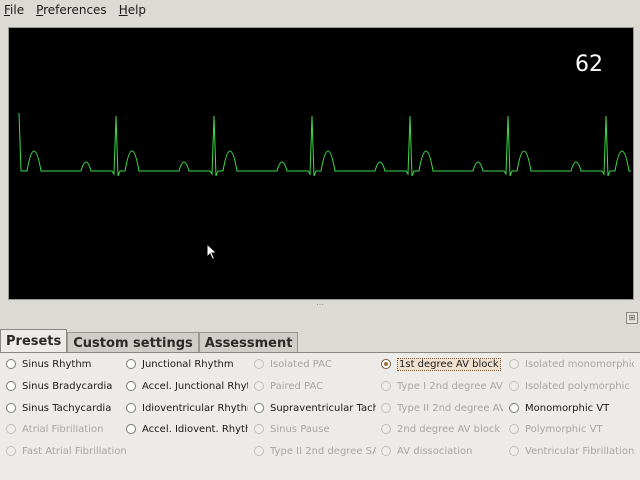 This screenshot has width=640, height=480. Describe the element at coordinates (75, 10) in the screenshot. I see `menu-label-rest: references` at that location.